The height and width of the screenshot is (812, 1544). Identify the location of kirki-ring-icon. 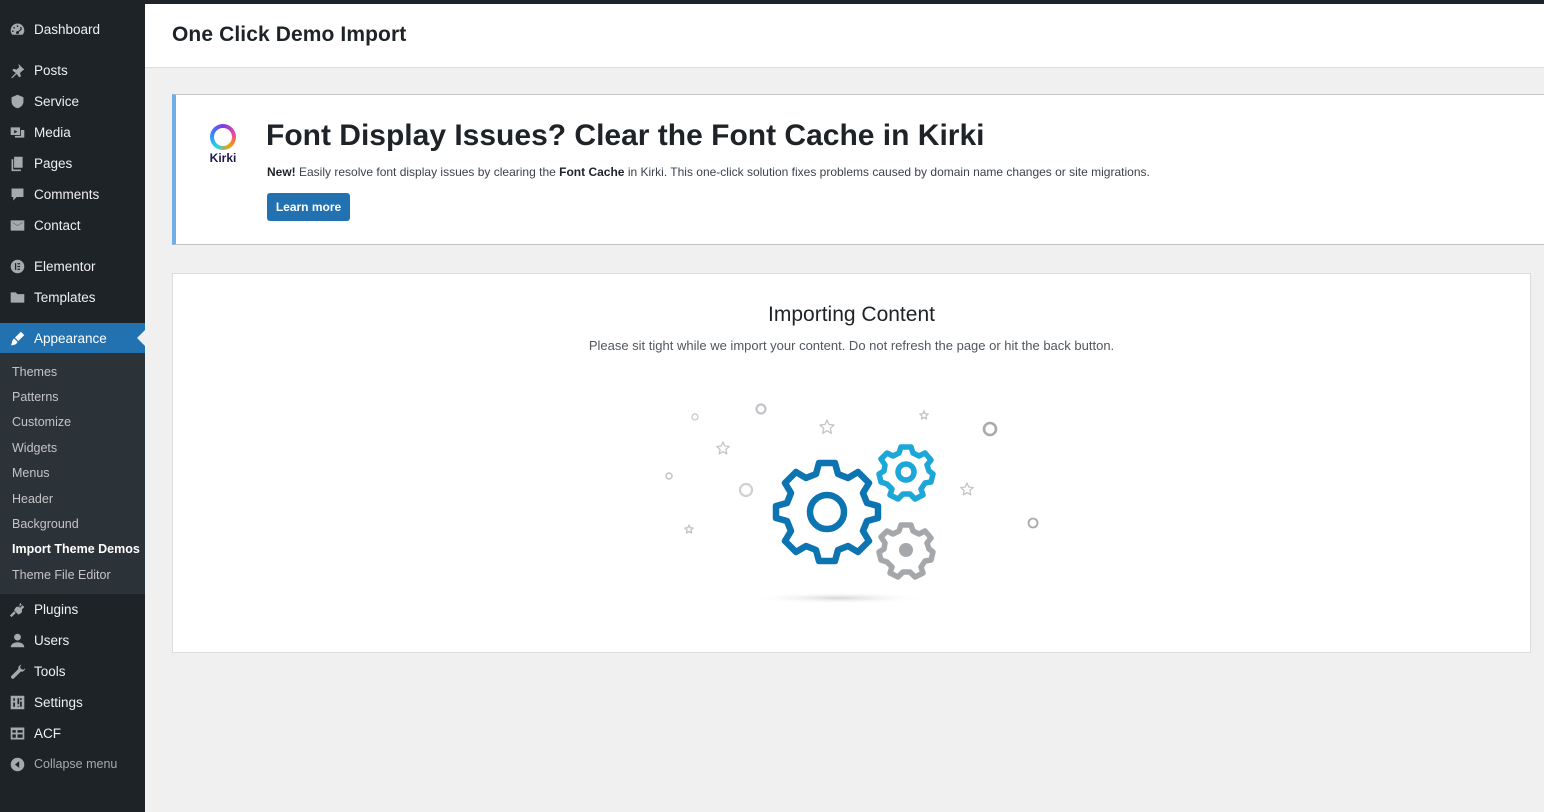
(223, 137).